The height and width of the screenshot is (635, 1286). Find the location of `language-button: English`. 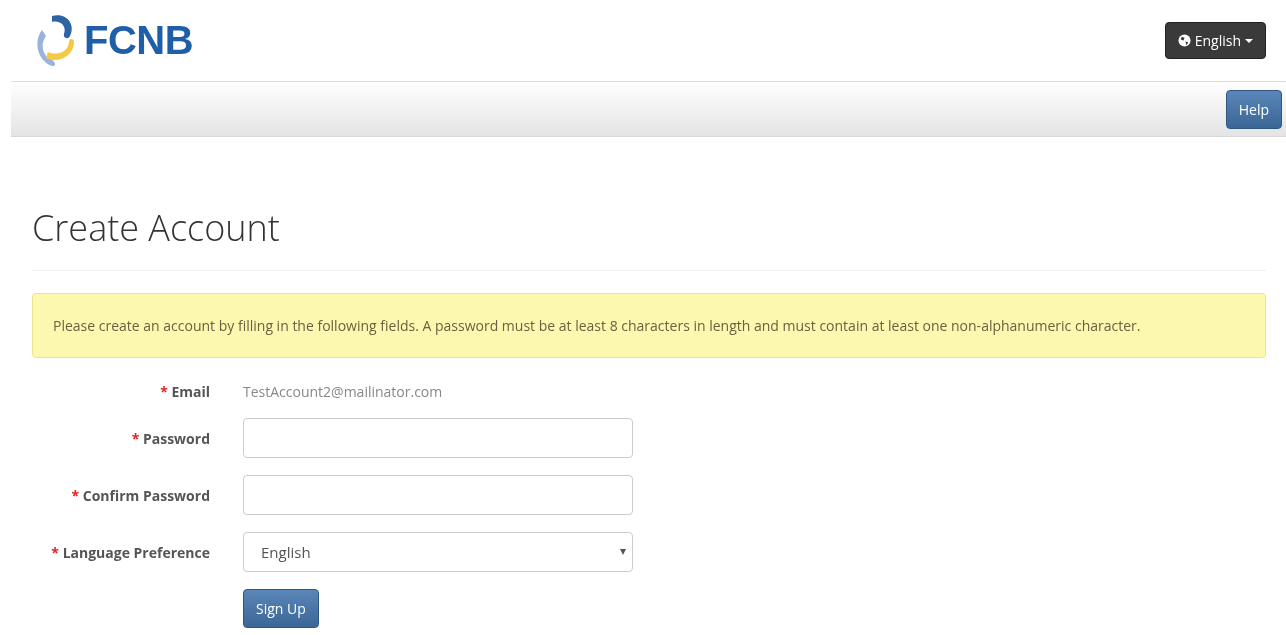

language-button: English is located at coordinates (1215, 40).